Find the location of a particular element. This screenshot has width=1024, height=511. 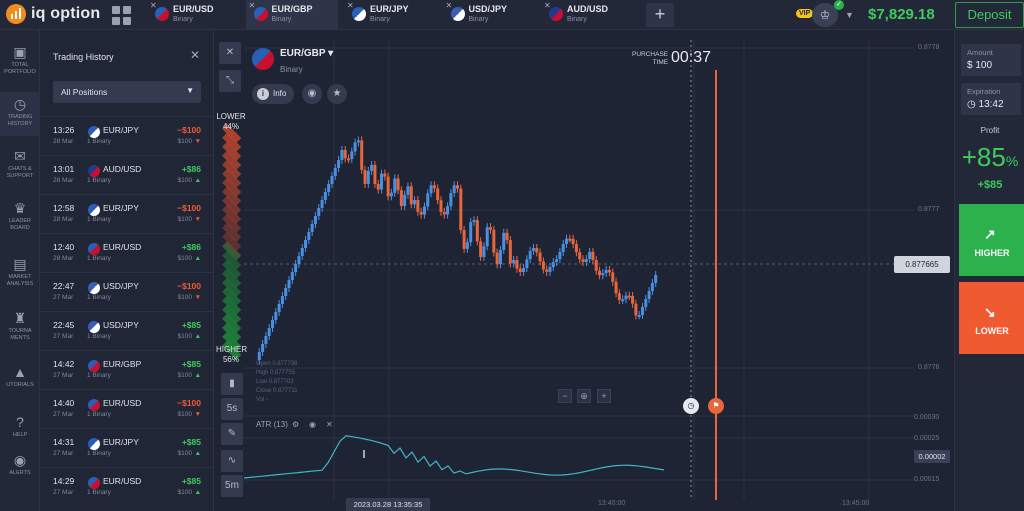

atr-remove-close-icon: ✕ is located at coordinates (329, 424).